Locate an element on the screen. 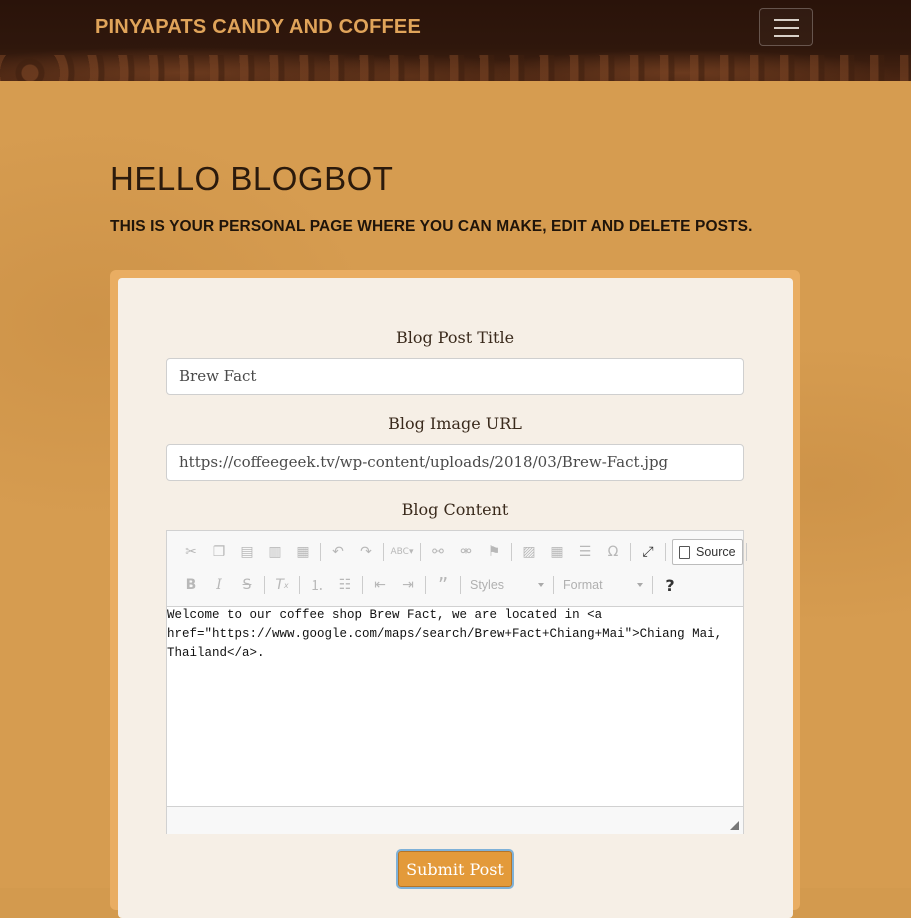 This screenshot has height=918, width=911. paste-text-icon: ▥ is located at coordinates (275, 552).